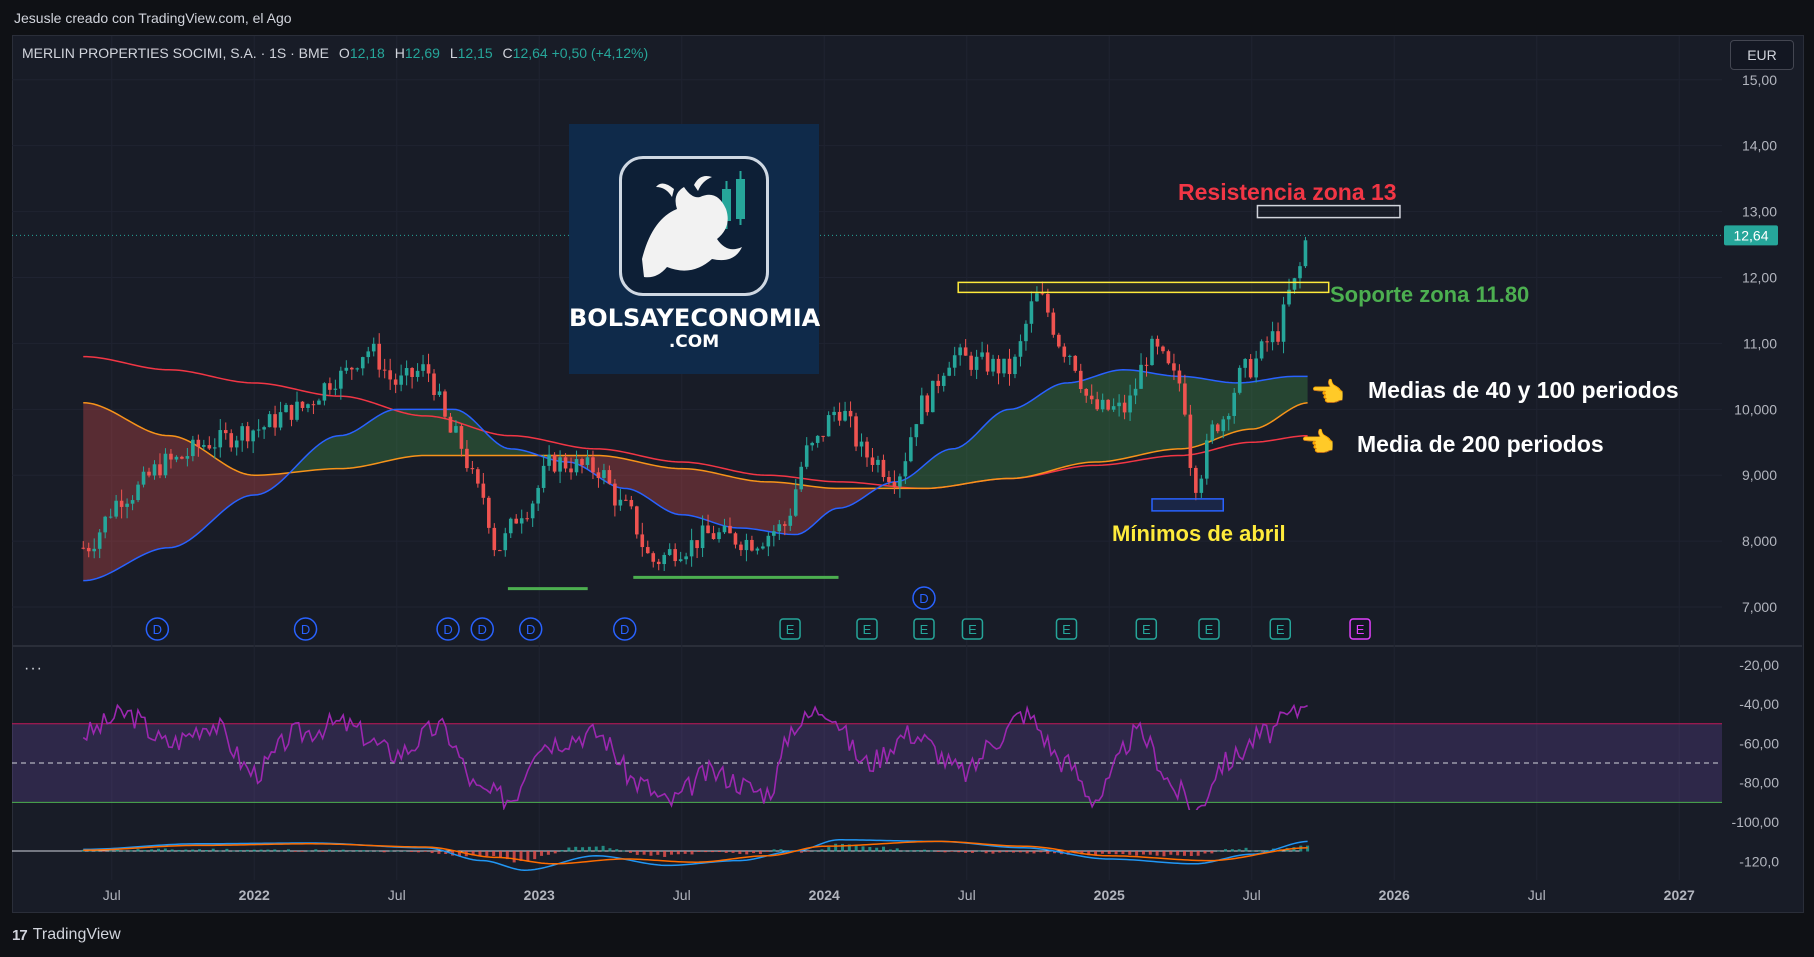  What do you see at coordinates (1759, 278) in the screenshot?
I see `price-tick-label: 12,00` at bounding box center [1759, 278].